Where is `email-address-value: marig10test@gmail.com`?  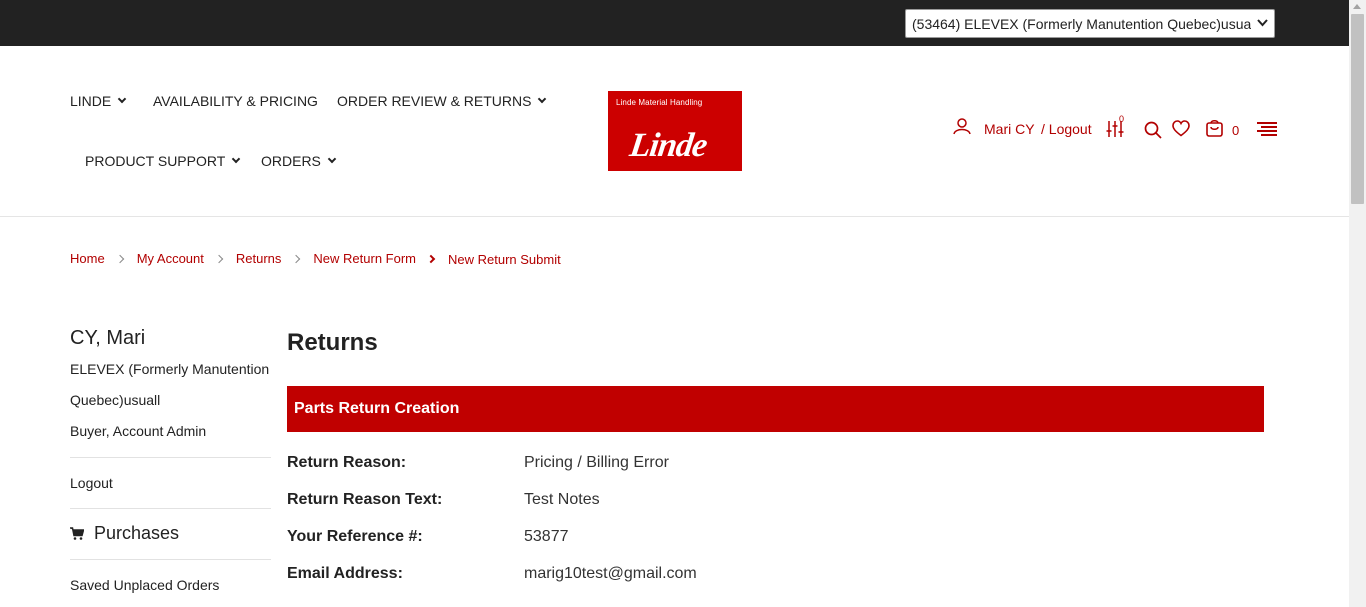
email-address-value: marig10test@gmail.com is located at coordinates (610, 573).